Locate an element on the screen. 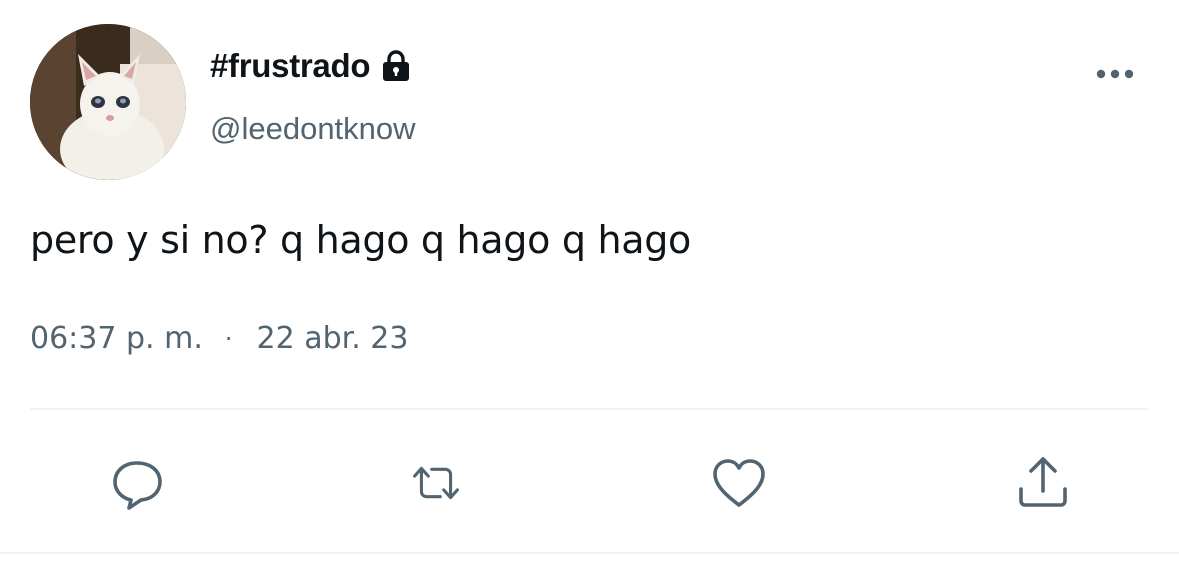 The height and width of the screenshot is (573, 1179). share-icon is located at coordinates (1043, 482).